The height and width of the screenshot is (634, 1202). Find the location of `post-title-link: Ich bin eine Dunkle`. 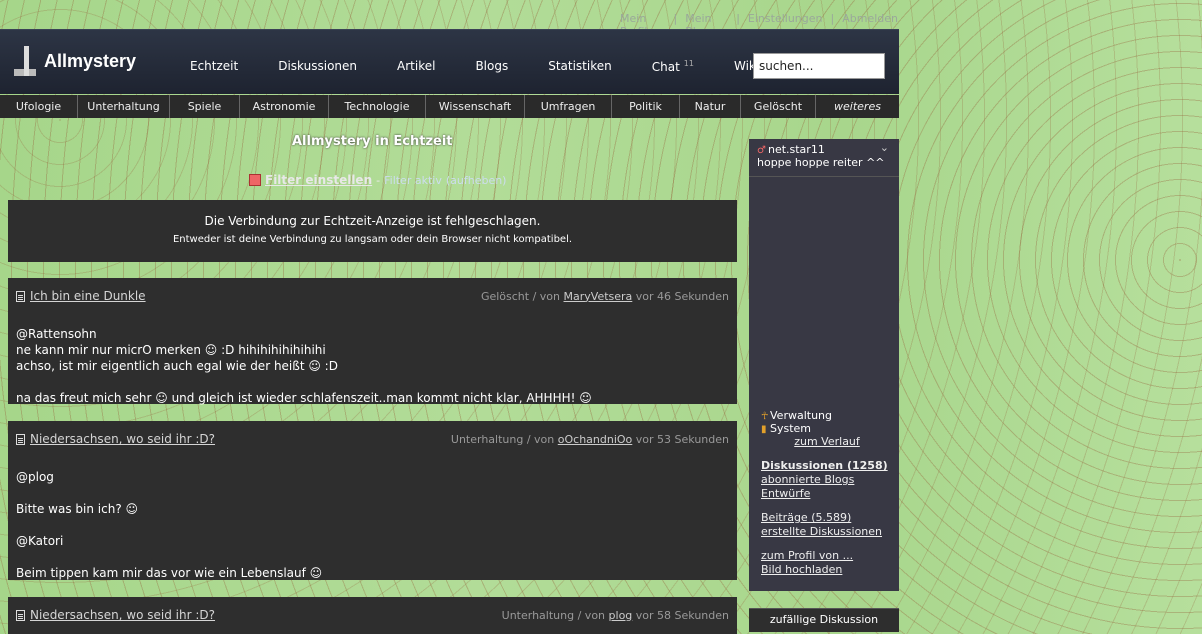

post-title-link: Ich bin eine Dunkle is located at coordinates (88, 296).